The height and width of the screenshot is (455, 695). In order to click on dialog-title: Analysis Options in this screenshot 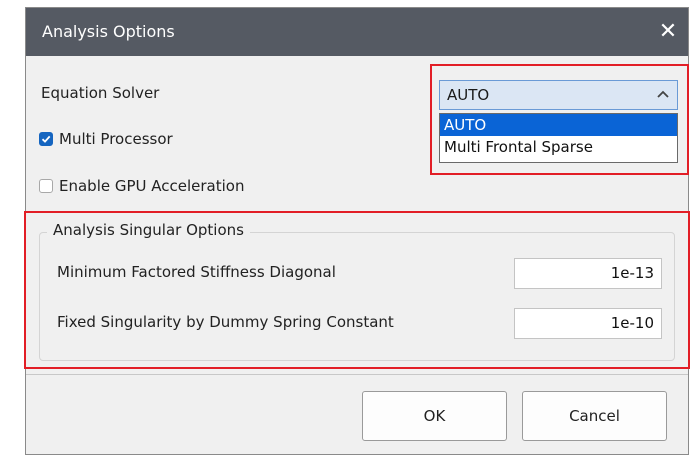, I will do `click(108, 31)`.